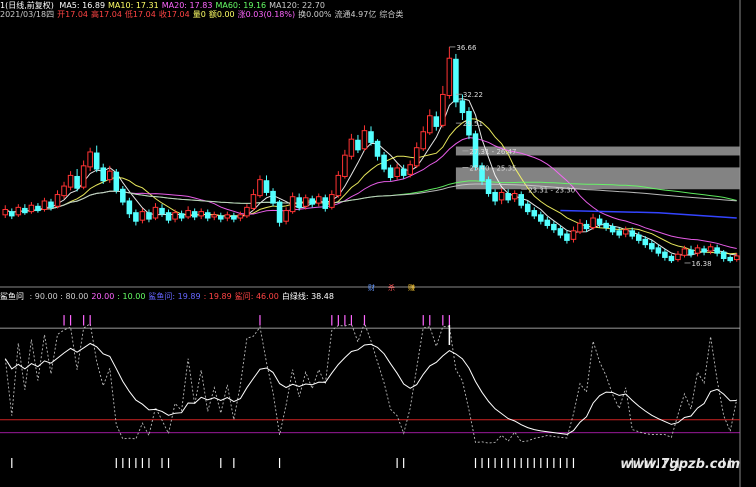  Describe the element at coordinates (371, 287) in the screenshot. I see `signal-label-0: 财` at that location.